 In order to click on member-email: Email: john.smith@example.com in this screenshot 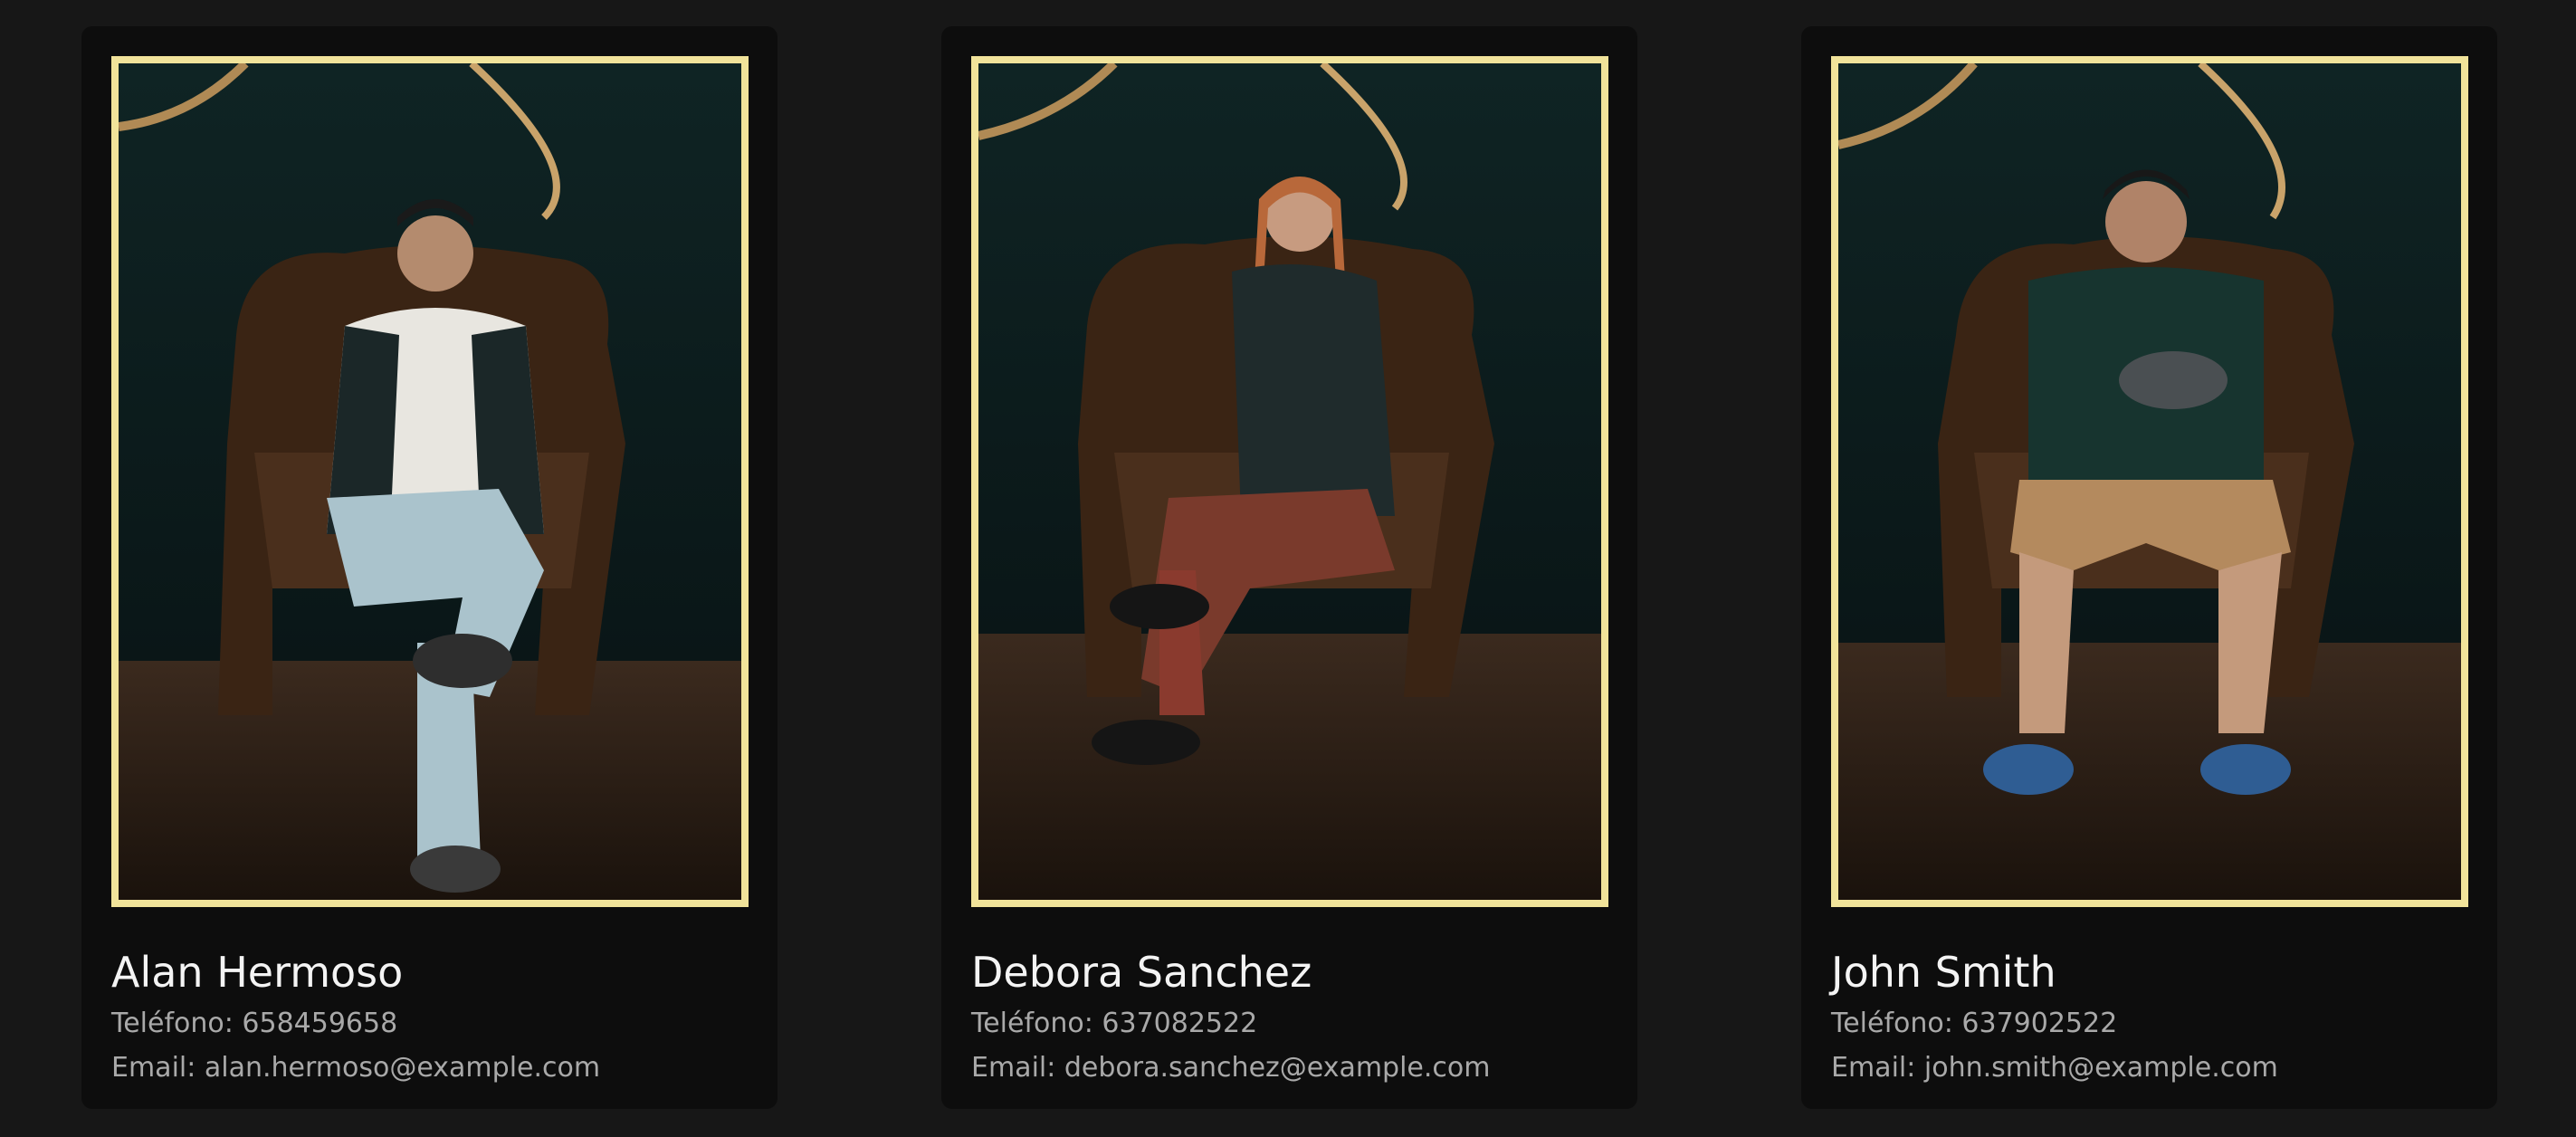, I will do `click(2054, 1068)`.